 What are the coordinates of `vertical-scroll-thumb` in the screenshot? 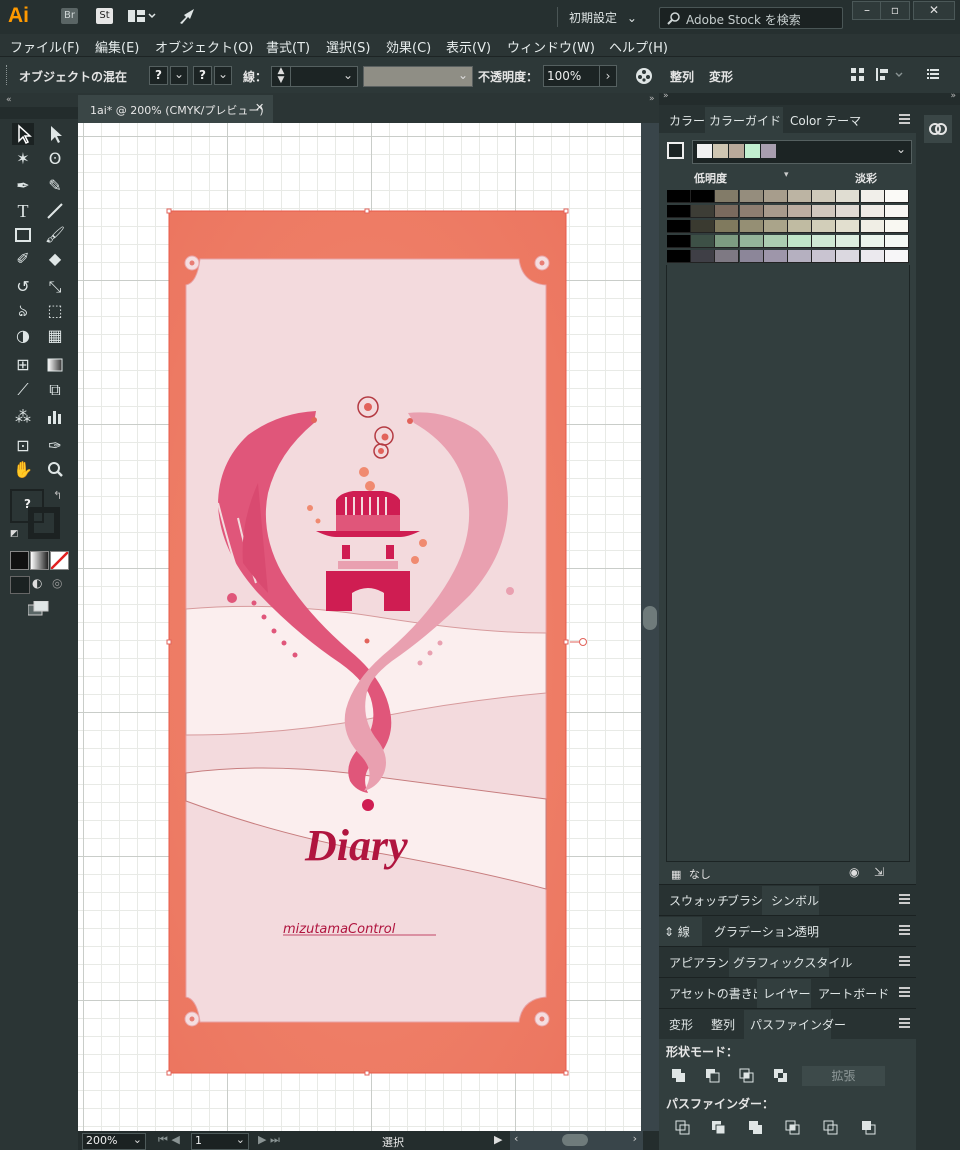 It's located at (650, 618).